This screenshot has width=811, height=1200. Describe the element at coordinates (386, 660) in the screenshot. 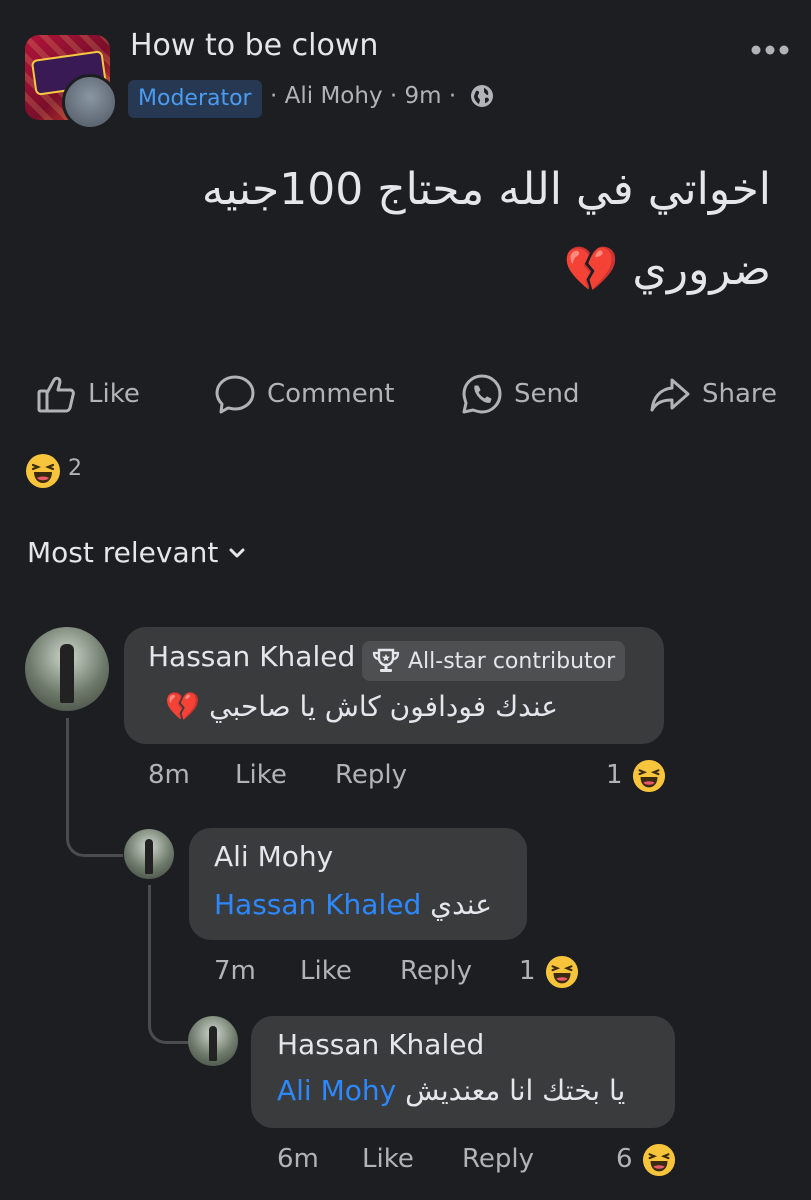

I see `trophy-icon` at that location.